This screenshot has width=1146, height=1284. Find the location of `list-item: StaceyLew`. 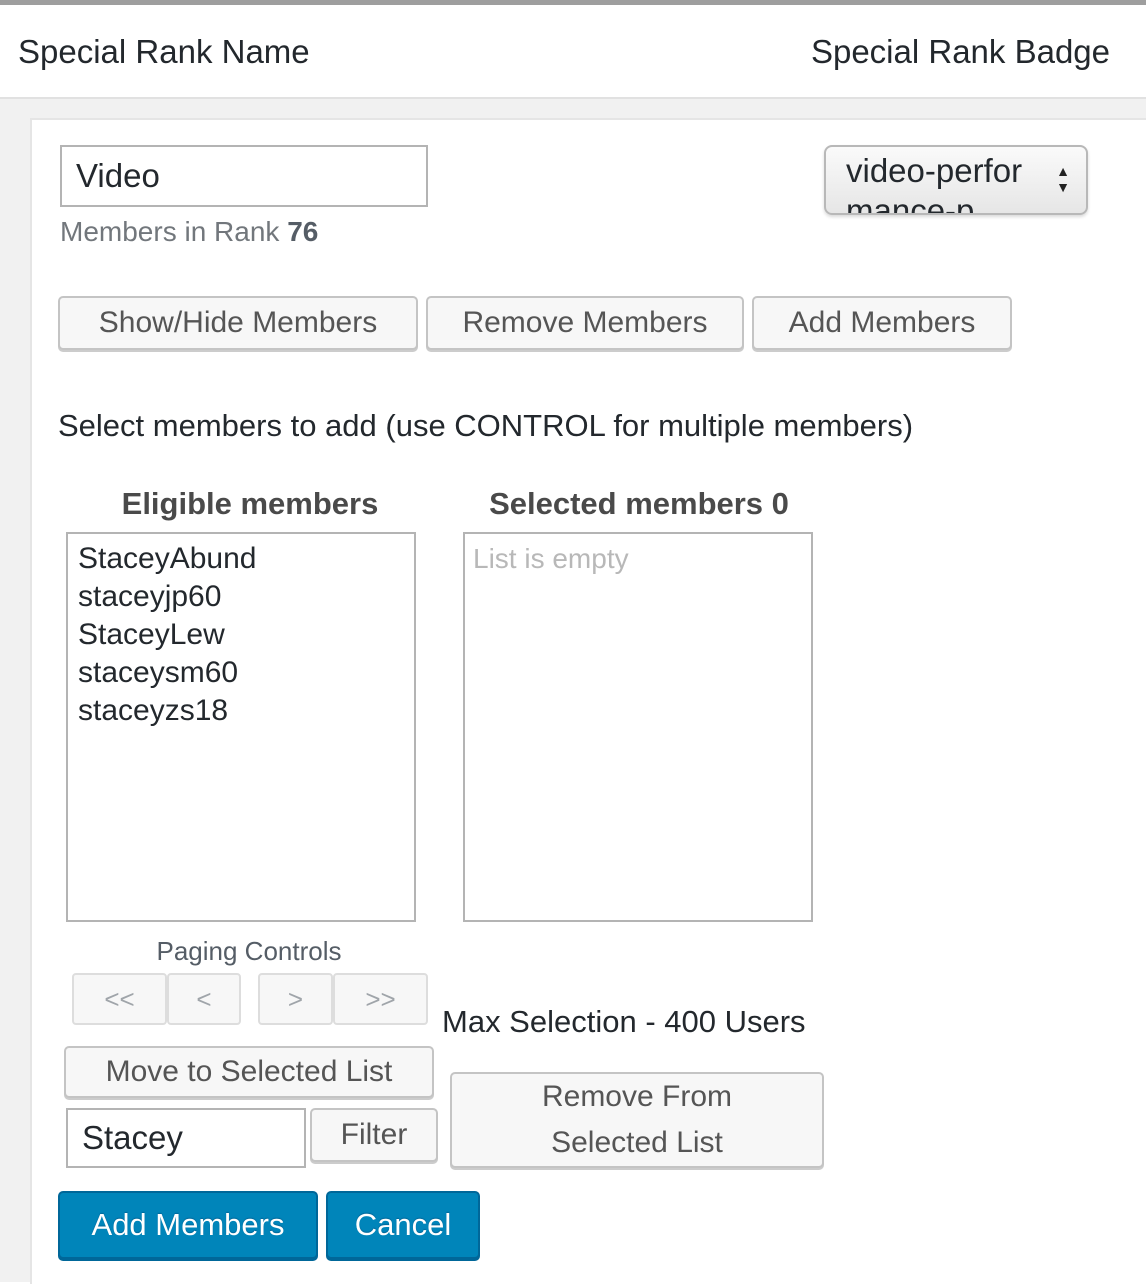

list-item: StaceyLew is located at coordinates (241, 635).